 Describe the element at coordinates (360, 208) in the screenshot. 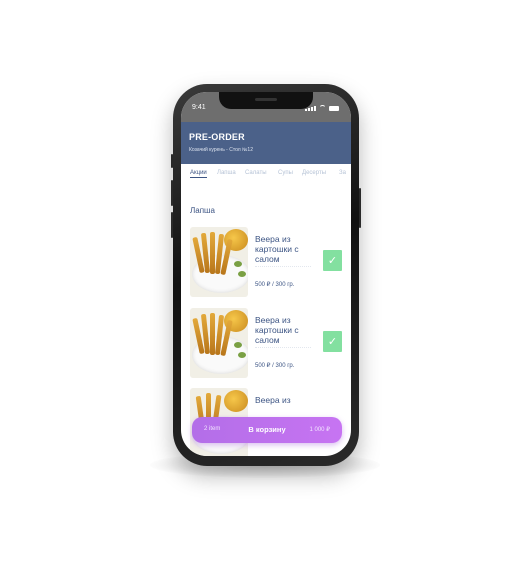

I see `power-button` at that location.